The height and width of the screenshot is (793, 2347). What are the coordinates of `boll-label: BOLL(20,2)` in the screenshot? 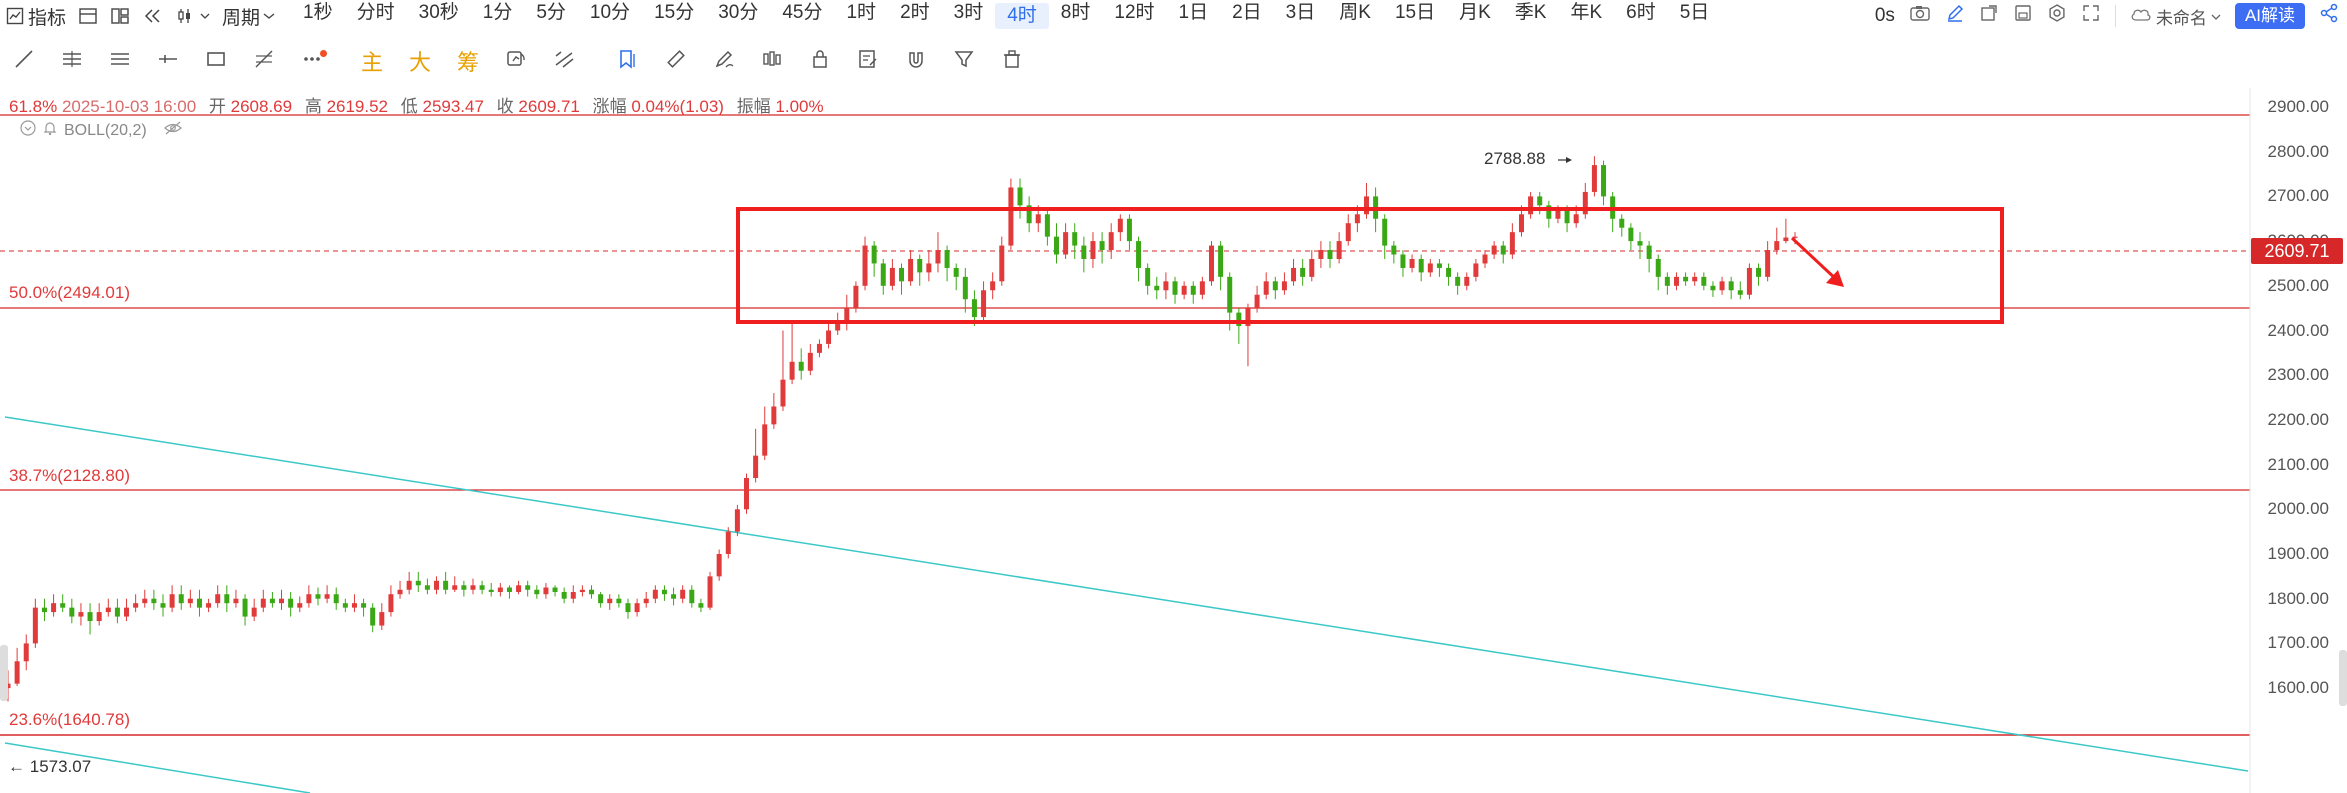 It's located at (105, 131).